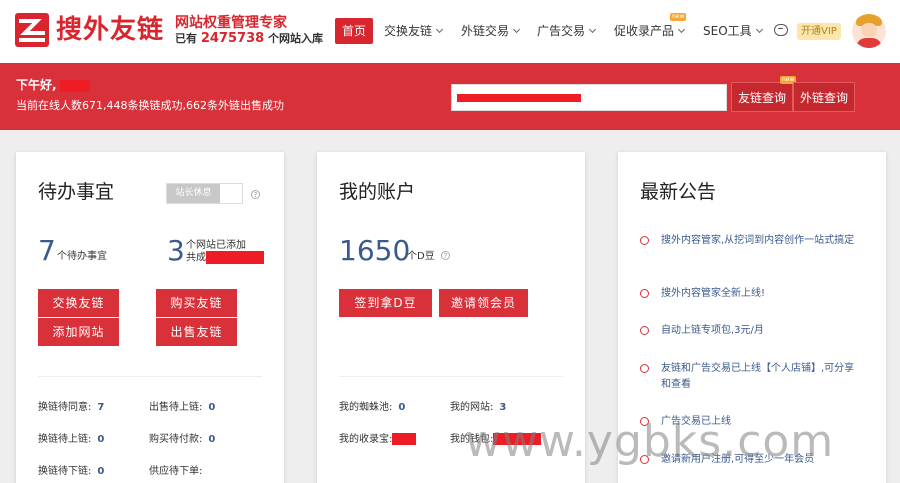 The image size is (900, 483). What do you see at coordinates (82, 256) in the screenshot?
I see `pending-label: 个待办事宜` at bounding box center [82, 256].